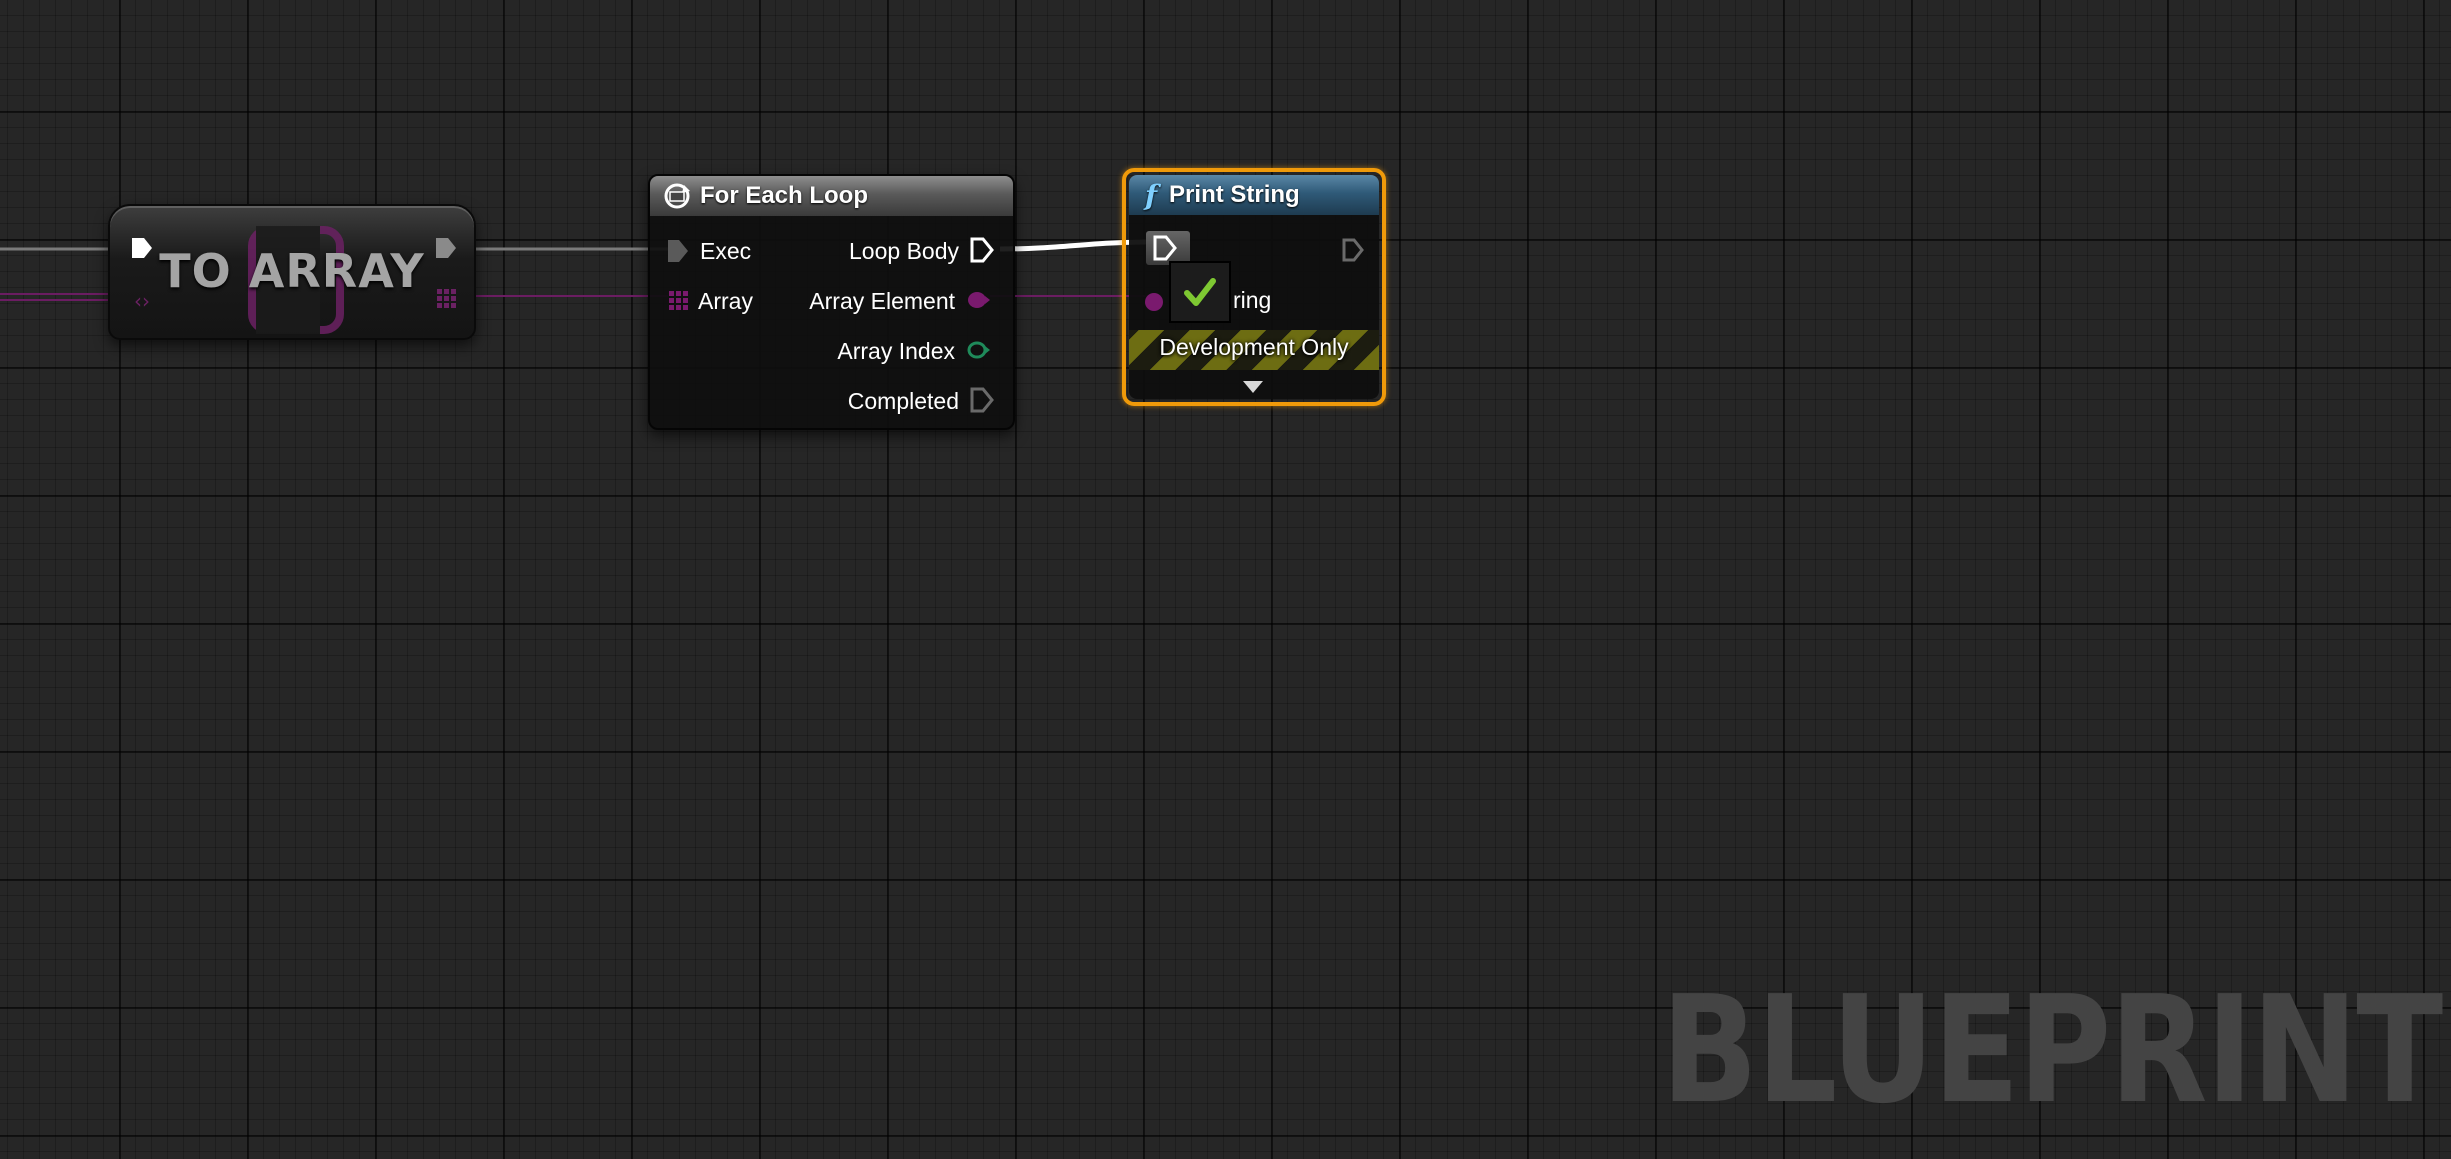  What do you see at coordinates (903, 401) in the screenshot?
I see `completed-label: Completed` at bounding box center [903, 401].